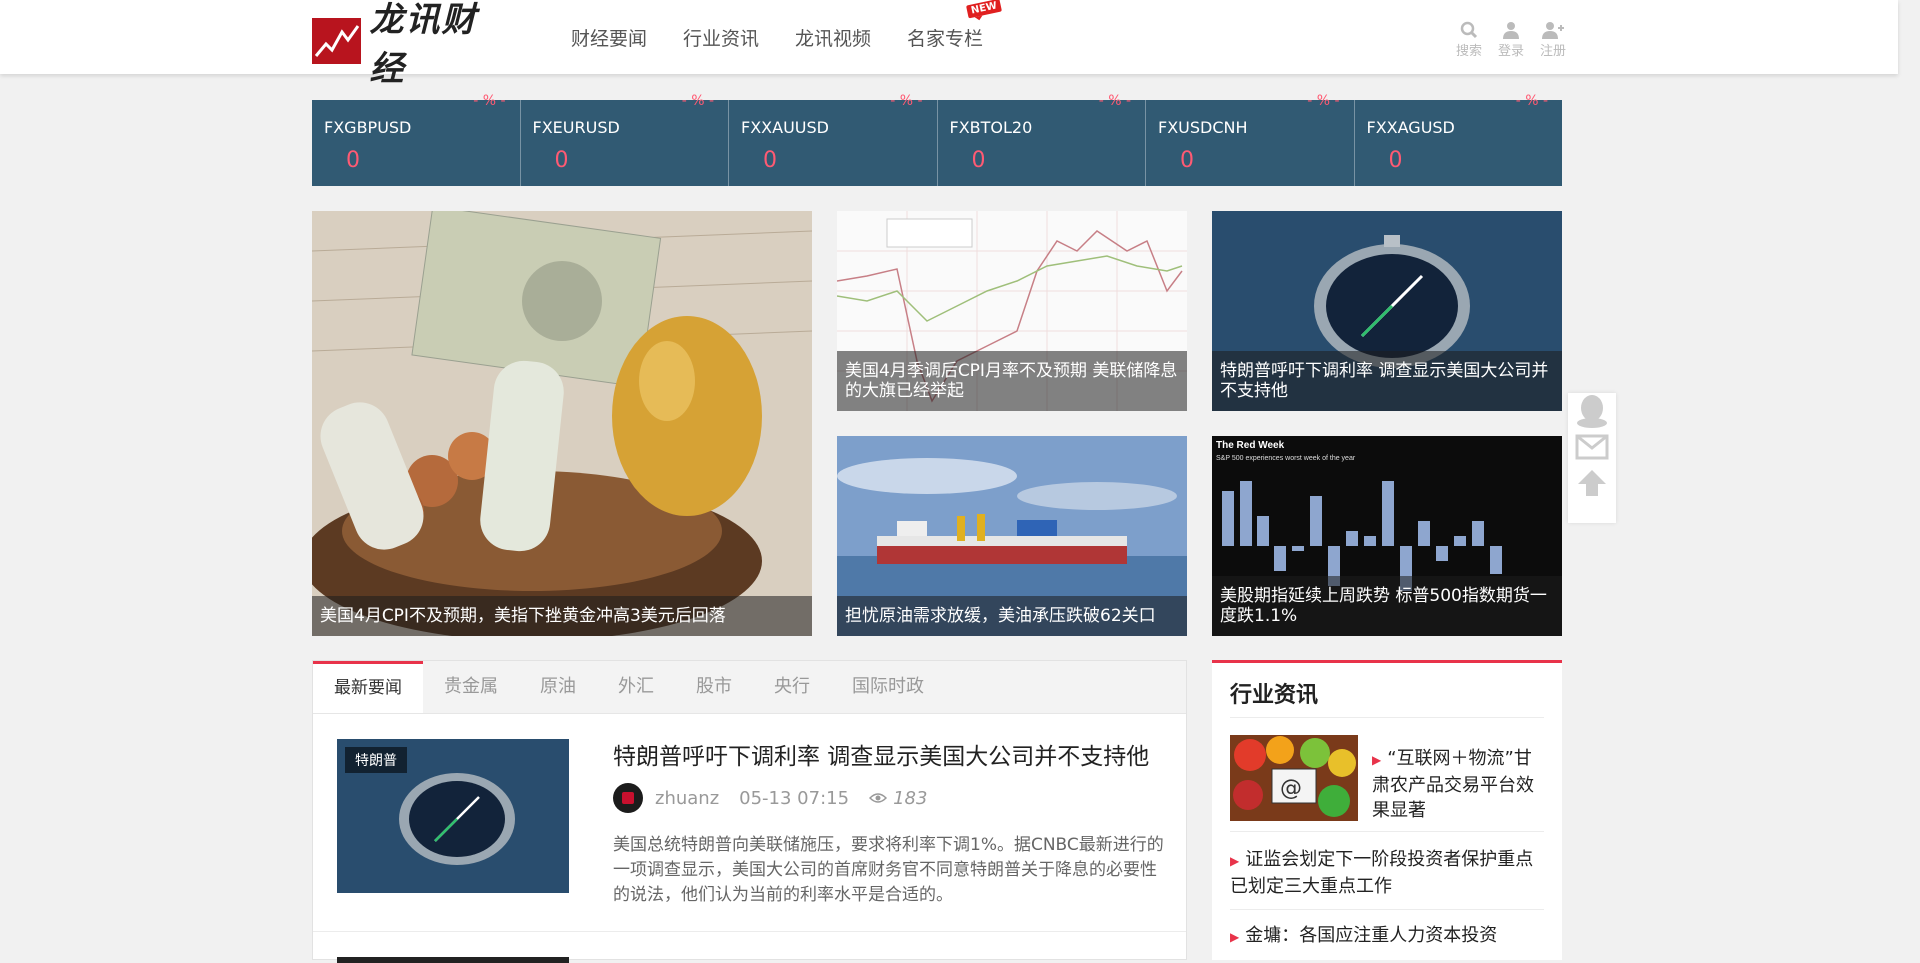 The width and height of the screenshot is (1920, 963). I want to click on ticker-item: - % - FXXAUUSD 0, so click(833, 139).